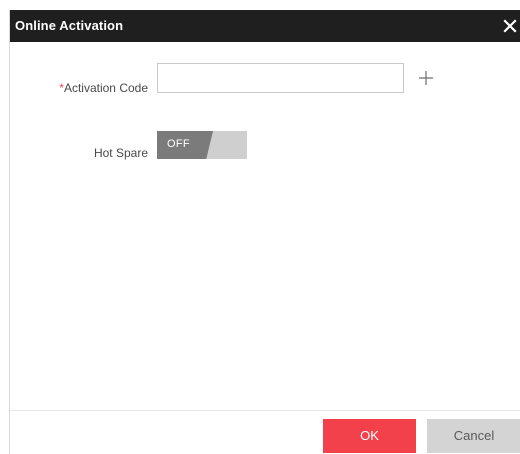 The image size is (520, 454). What do you see at coordinates (265, 26) in the screenshot?
I see `dialog-titlebar: Online Activation` at bounding box center [265, 26].